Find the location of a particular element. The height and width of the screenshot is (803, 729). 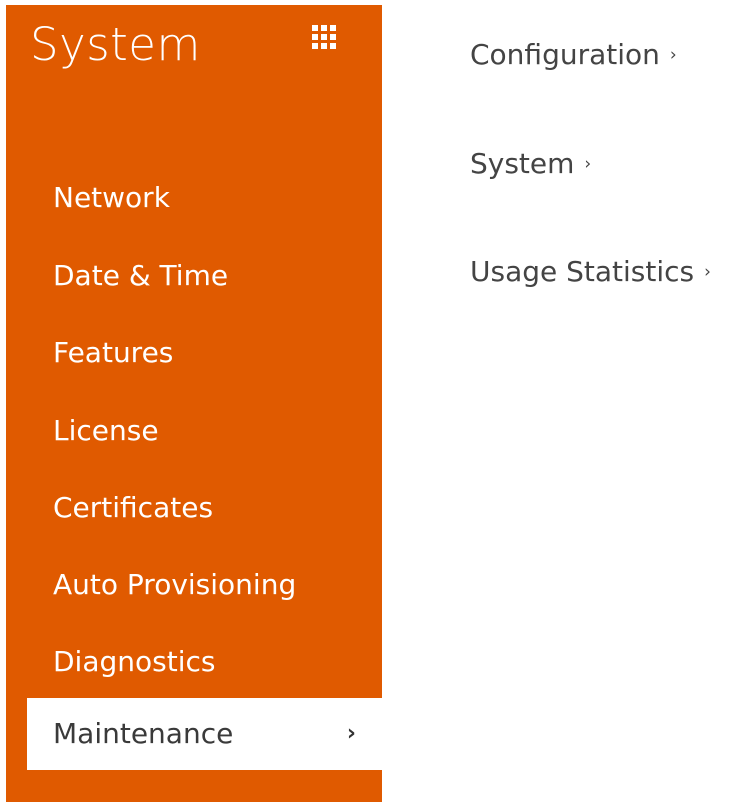

sidebar-item-date-time: Date & Time is located at coordinates (194, 276).